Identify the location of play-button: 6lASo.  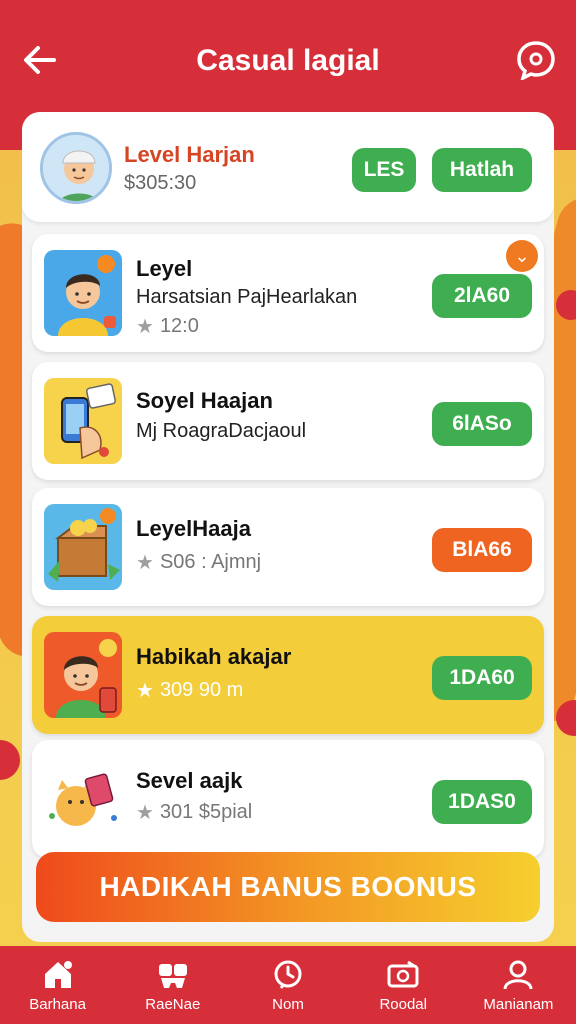
(482, 424).